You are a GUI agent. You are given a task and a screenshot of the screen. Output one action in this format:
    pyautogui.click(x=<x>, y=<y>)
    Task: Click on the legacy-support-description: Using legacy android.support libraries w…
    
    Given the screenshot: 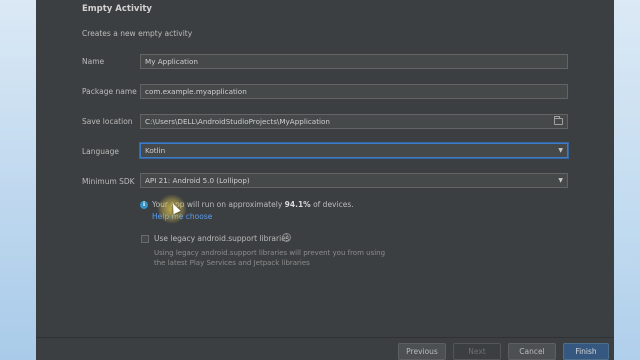 What is the action you would take?
    pyautogui.click(x=270, y=258)
    